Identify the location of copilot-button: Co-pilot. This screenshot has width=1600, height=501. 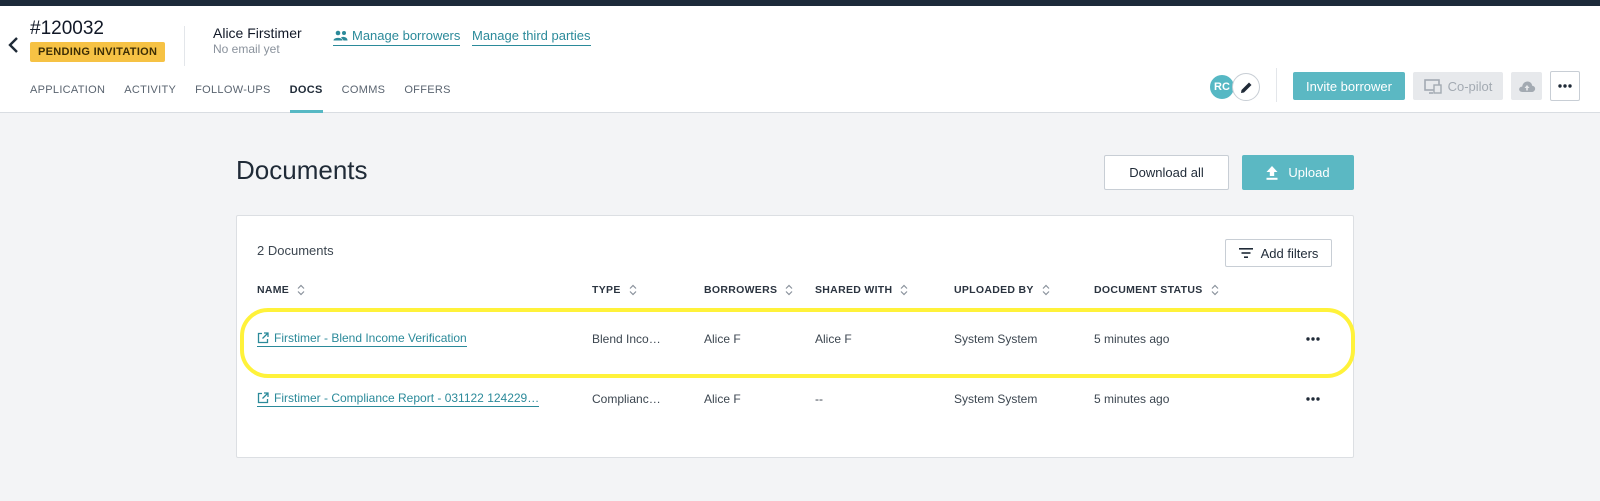
(1458, 86).